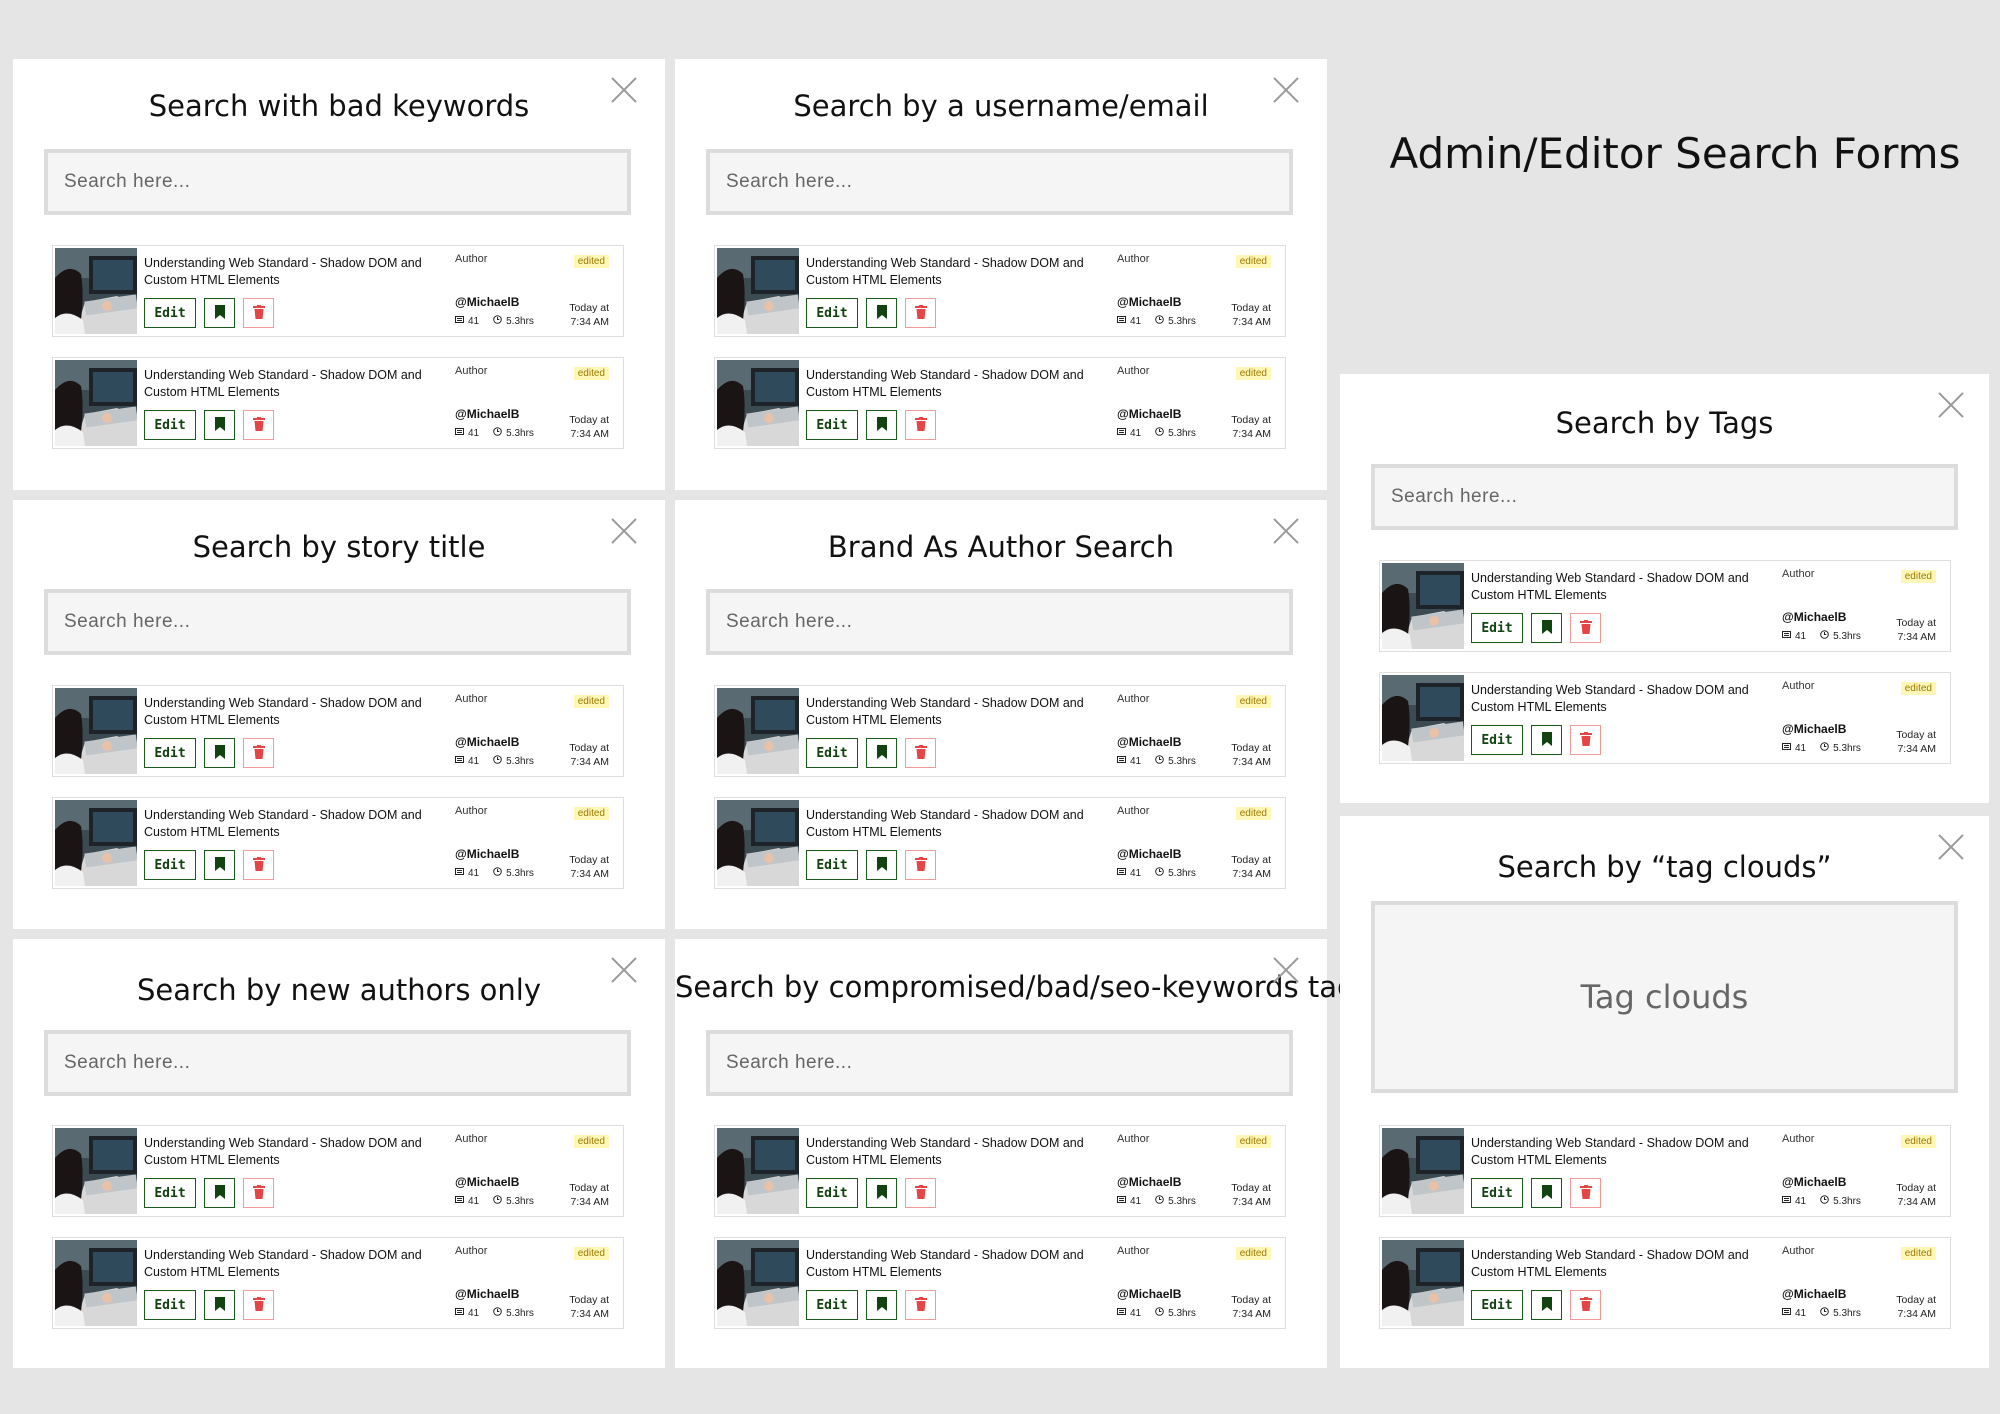 This screenshot has width=2000, height=1414. Describe the element at coordinates (1664, 997) in the screenshot. I see `tag-cloud-area: Tag clouds` at that location.